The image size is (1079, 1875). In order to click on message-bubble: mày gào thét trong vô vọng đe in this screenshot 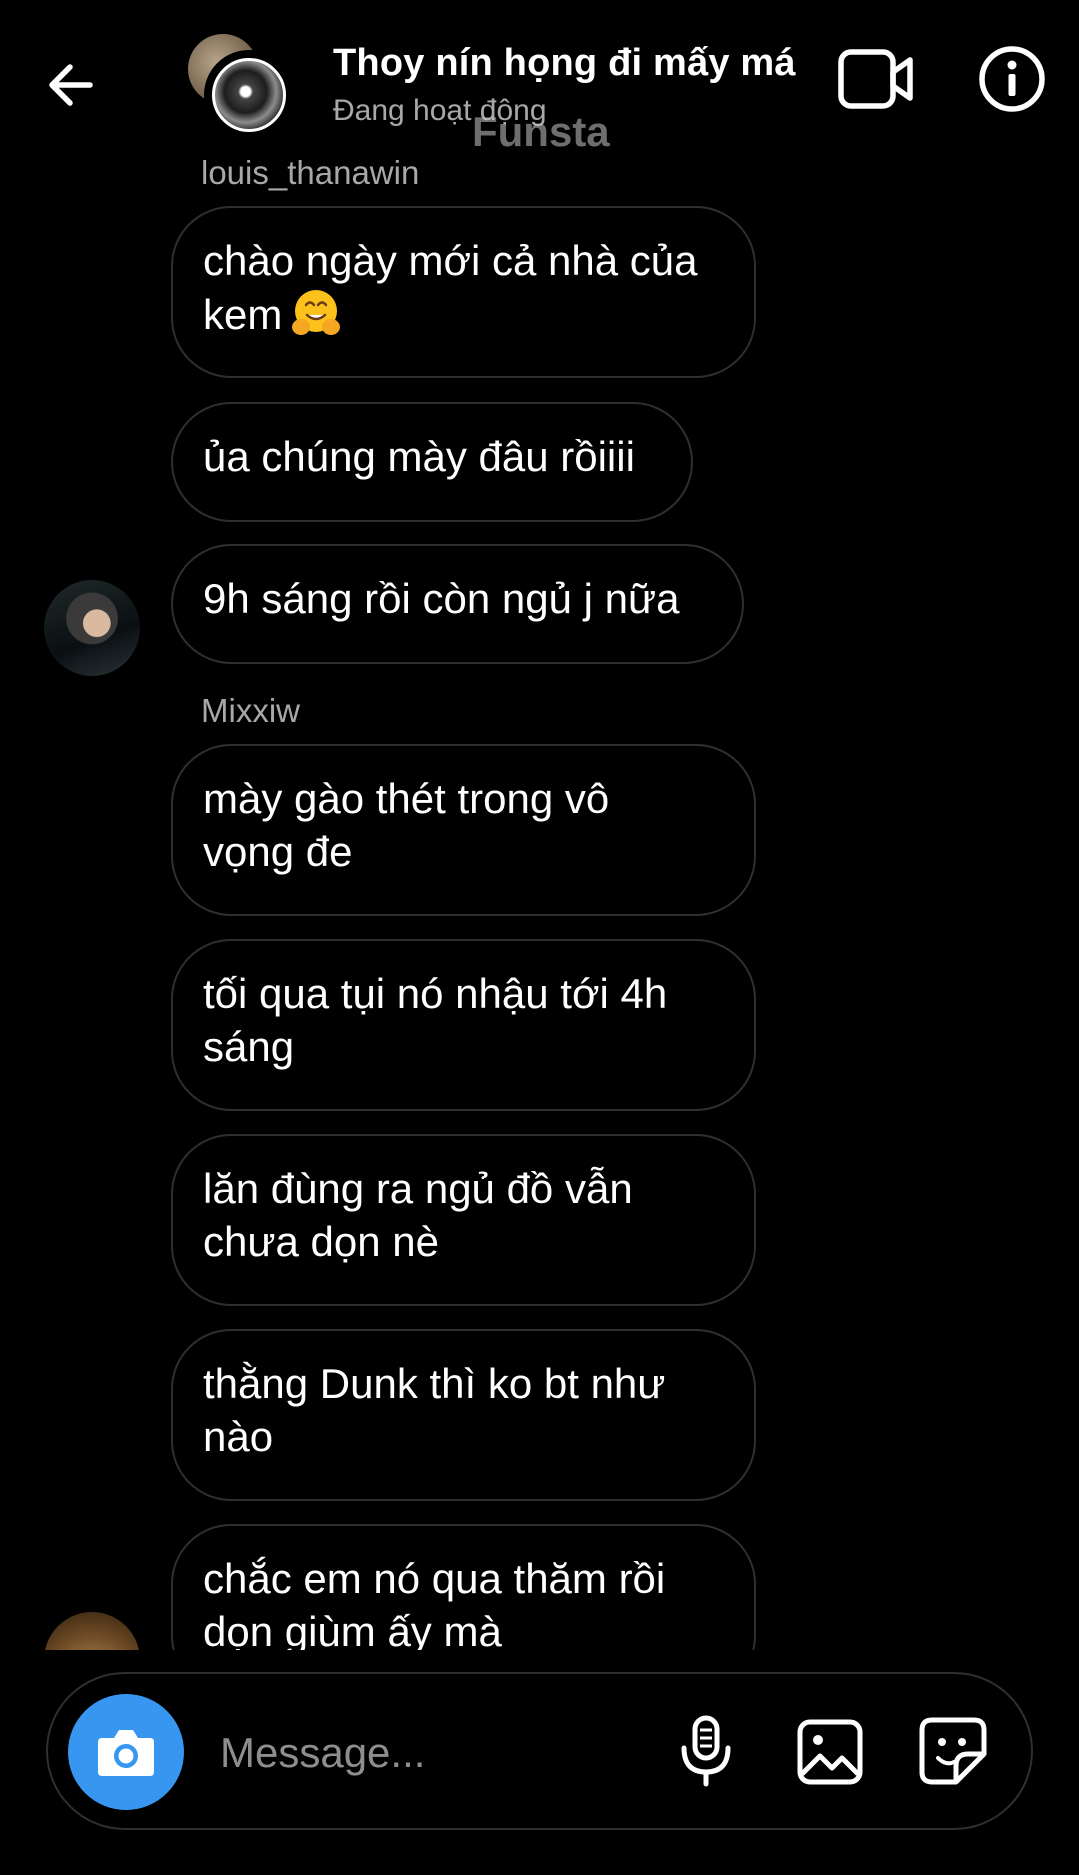, I will do `click(463, 830)`.